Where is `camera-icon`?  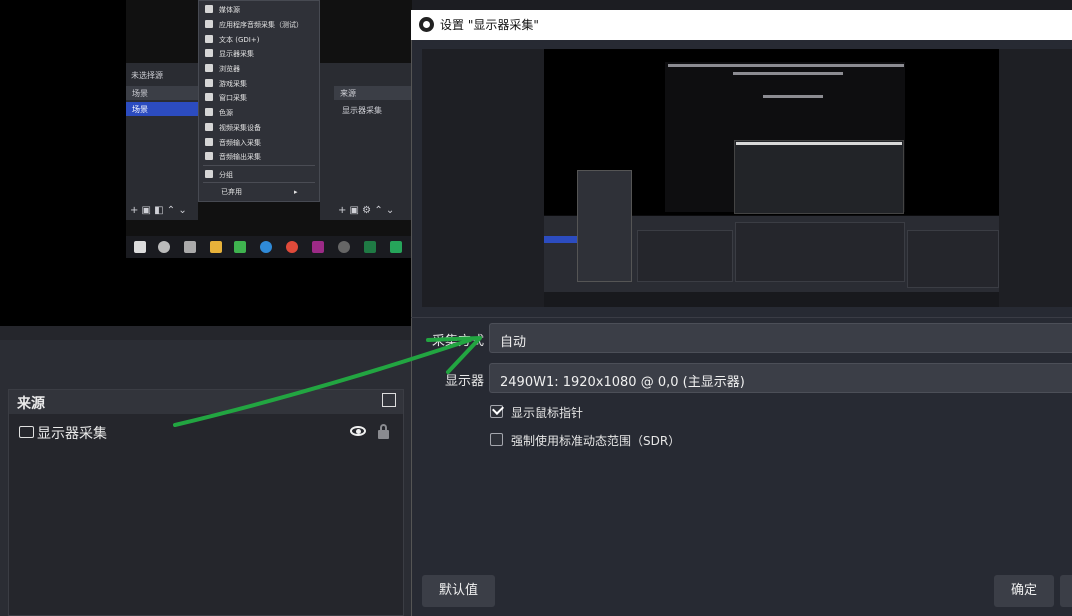
camera-icon is located at coordinates (209, 127).